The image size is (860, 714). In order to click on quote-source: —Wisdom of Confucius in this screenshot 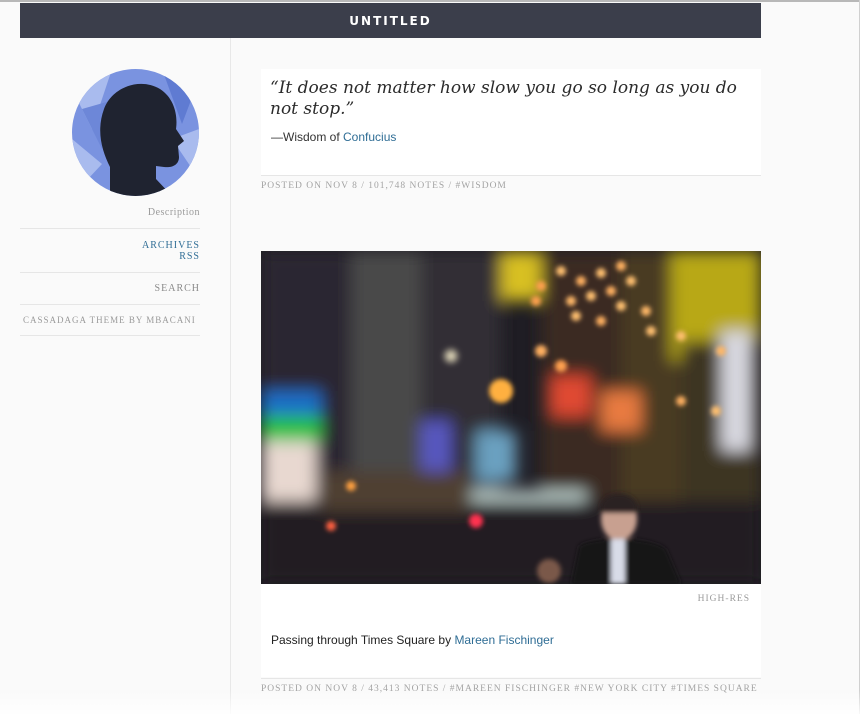, I will do `click(333, 137)`.